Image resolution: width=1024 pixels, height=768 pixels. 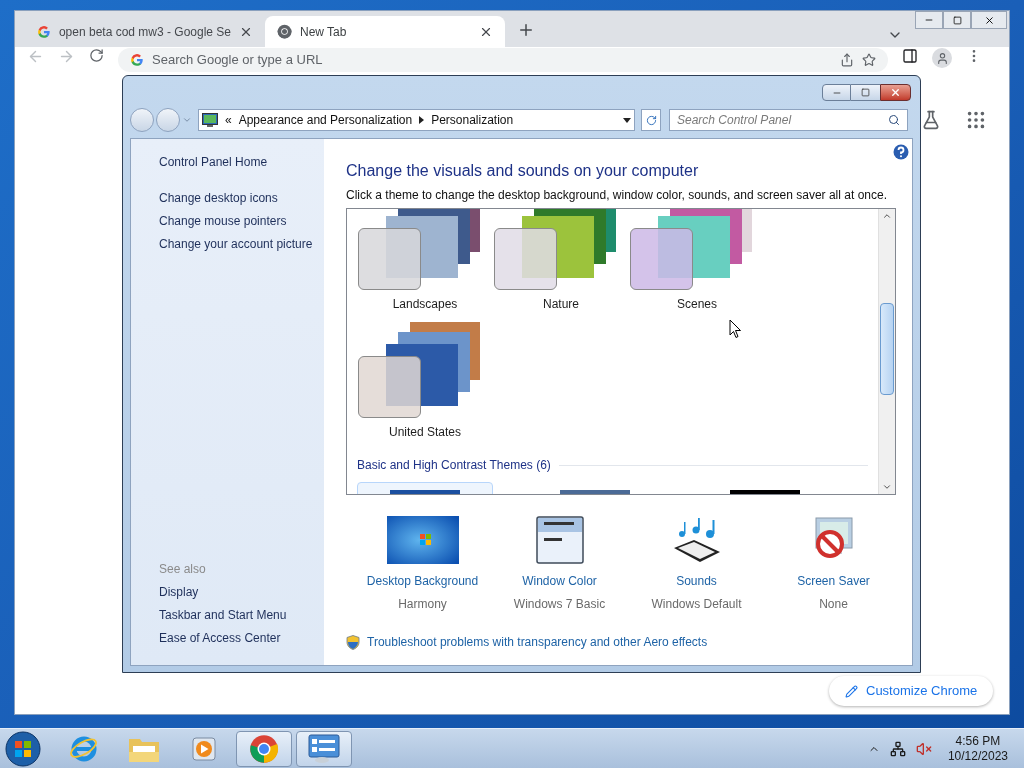 I want to click on setting-link: Sounds, so click(x=696, y=581).